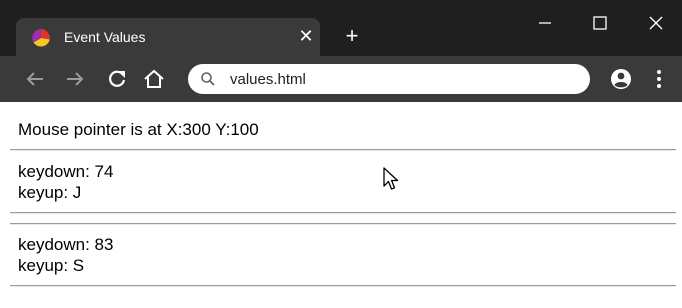 The image size is (682, 308). I want to click on tab-close-icon: ✕, so click(306, 36).